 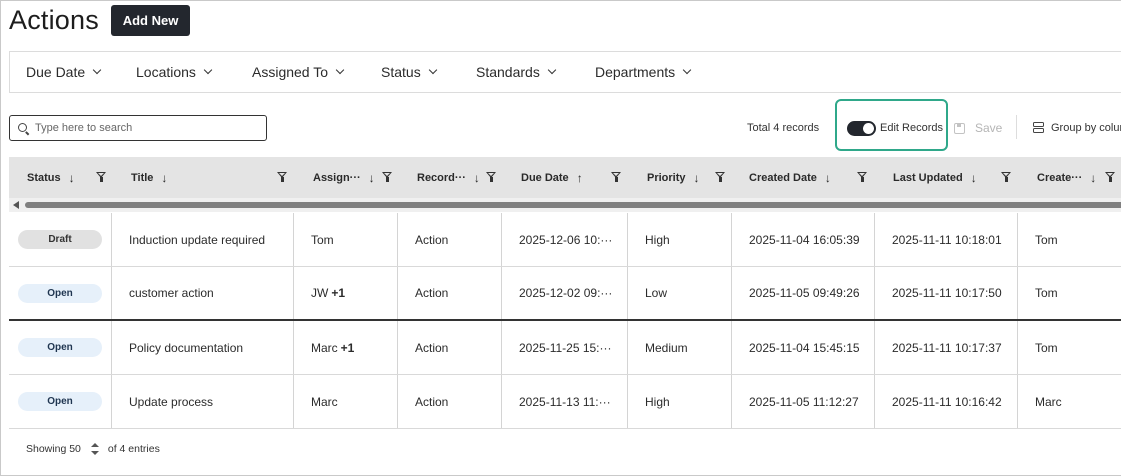 I want to click on assignee-cell: JW +1, so click(x=346, y=293).